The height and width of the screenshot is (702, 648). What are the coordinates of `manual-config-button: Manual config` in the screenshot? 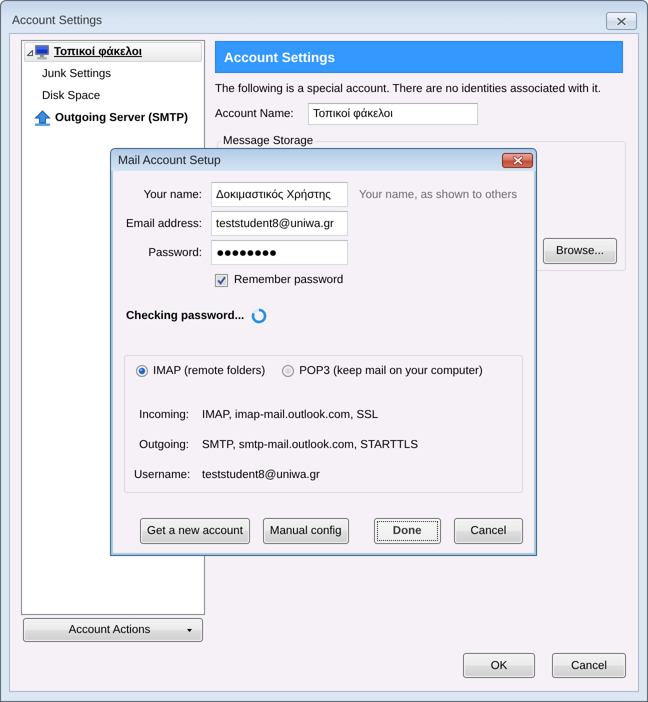 It's located at (305, 531).